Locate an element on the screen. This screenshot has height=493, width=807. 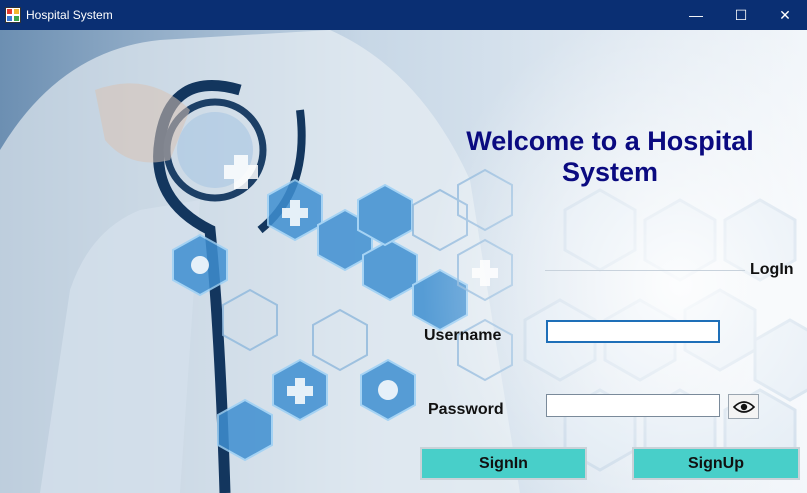
close-button: ✕ is located at coordinates (785, 15).